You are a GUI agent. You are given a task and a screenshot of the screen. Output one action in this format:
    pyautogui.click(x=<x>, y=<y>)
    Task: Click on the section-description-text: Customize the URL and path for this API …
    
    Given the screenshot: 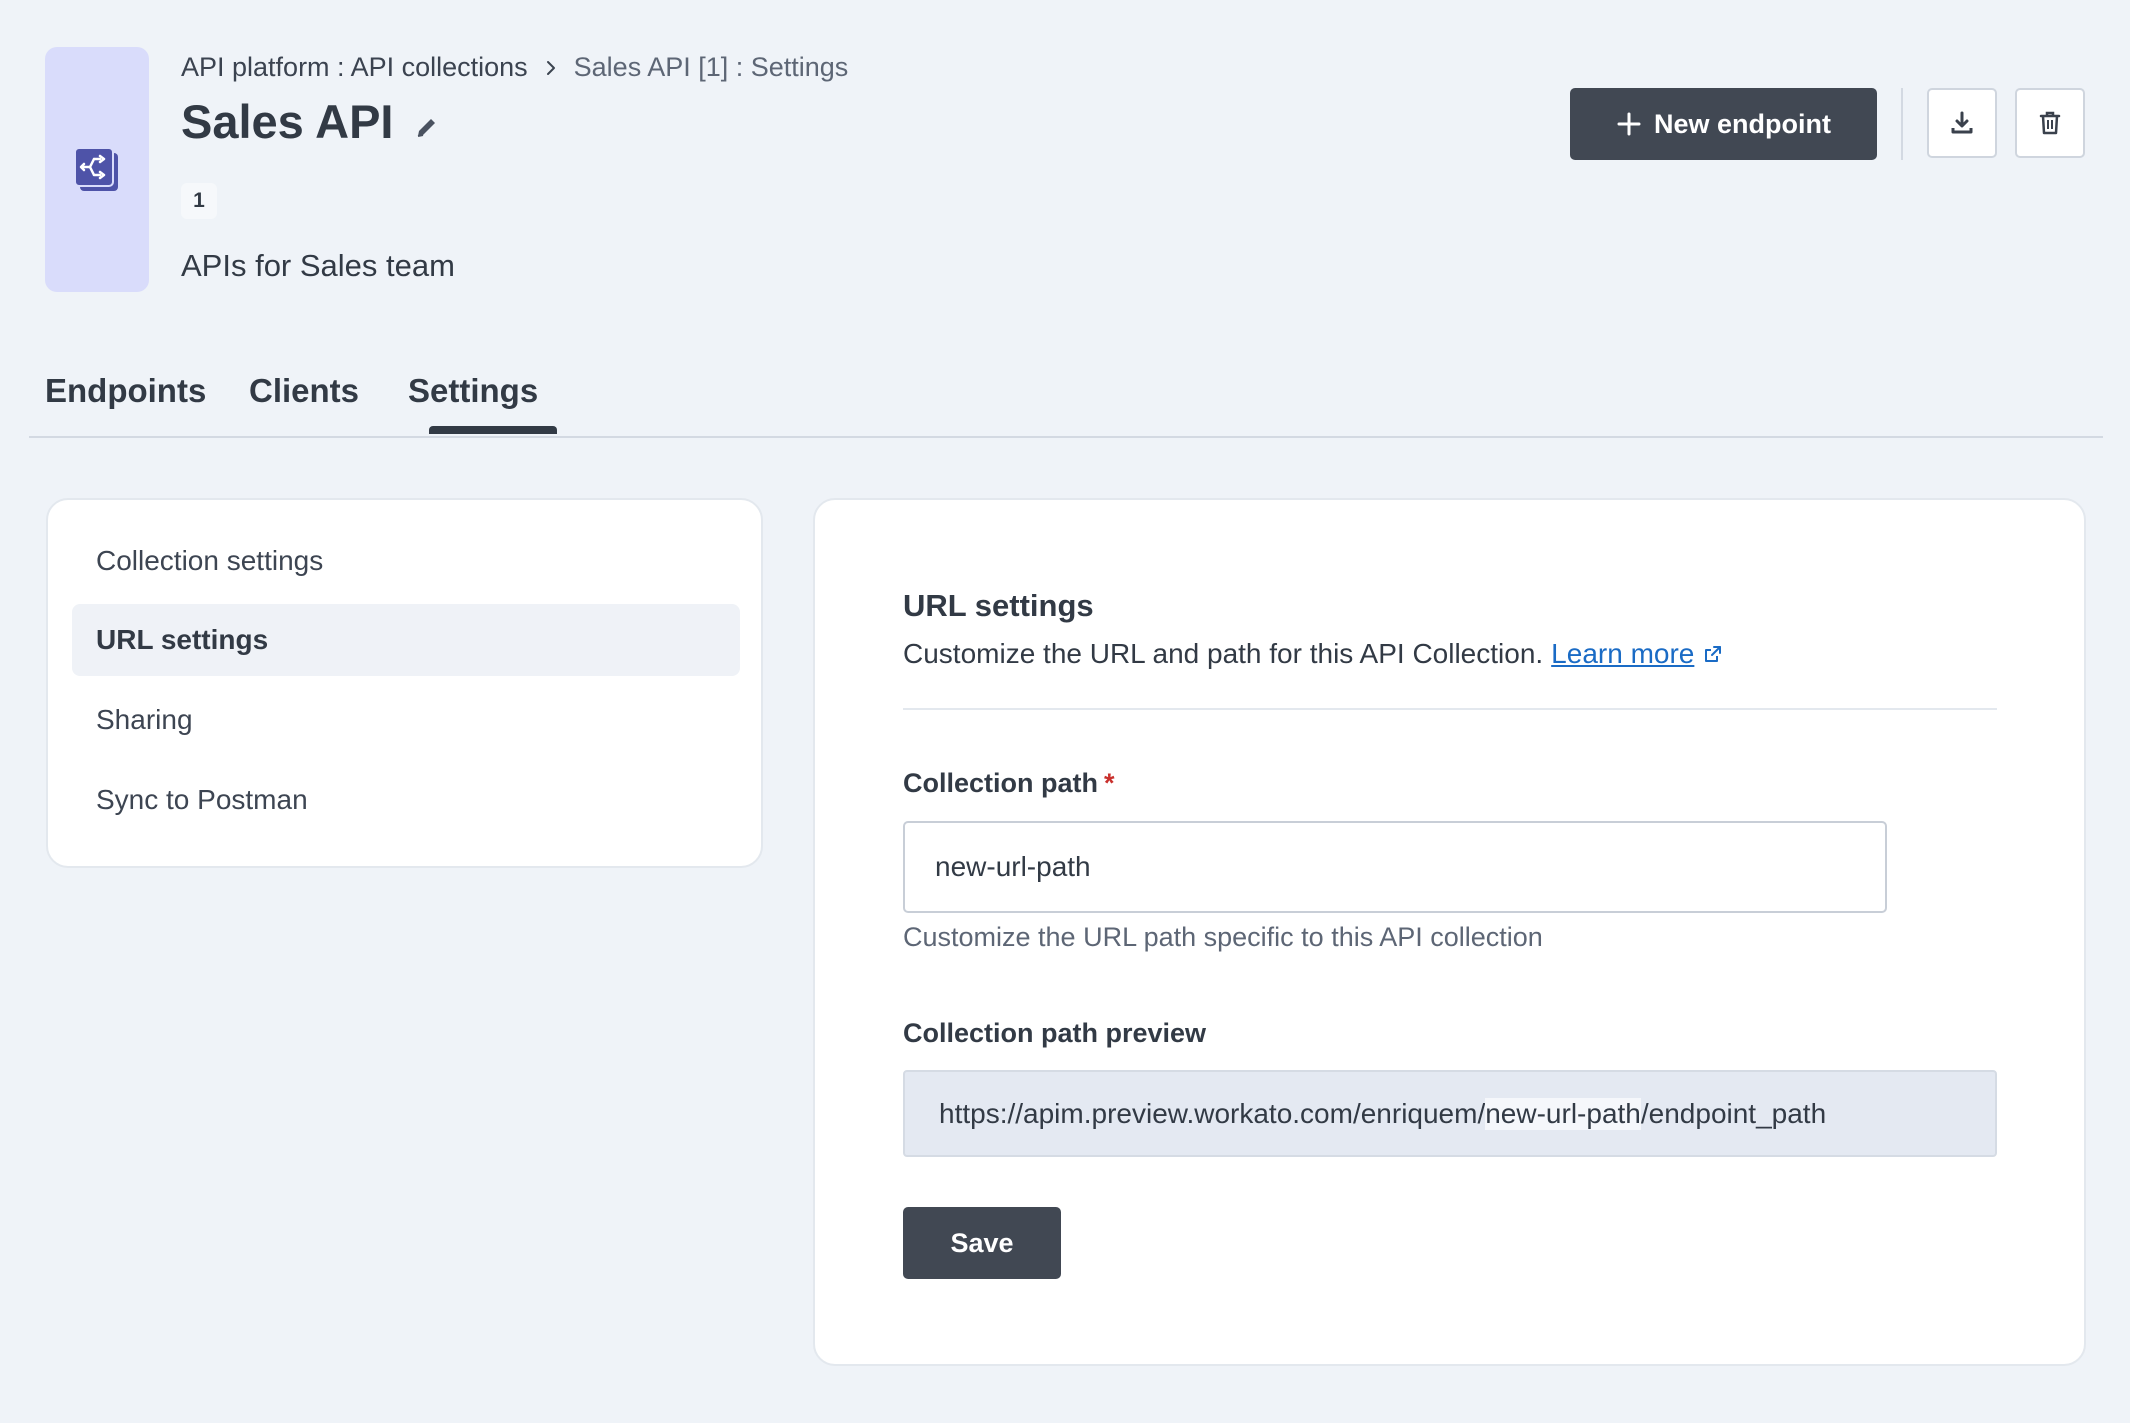 What is the action you would take?
    pyautogui.click(x=1223, y=653)
    